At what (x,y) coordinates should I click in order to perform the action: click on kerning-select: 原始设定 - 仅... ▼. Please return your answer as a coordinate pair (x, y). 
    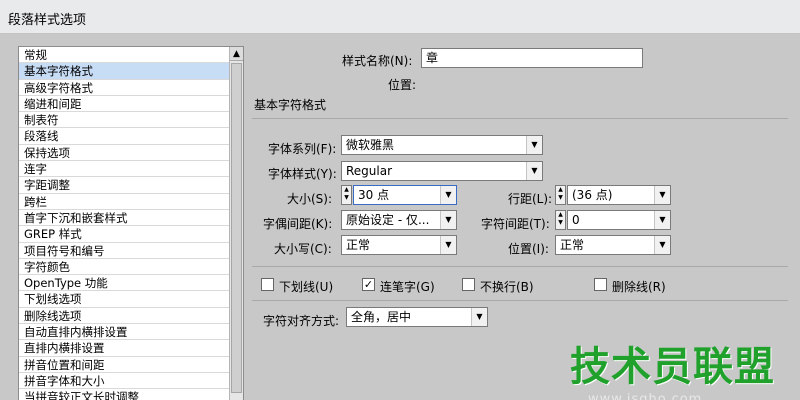
    Looking at the image, I should click on (399, 220).